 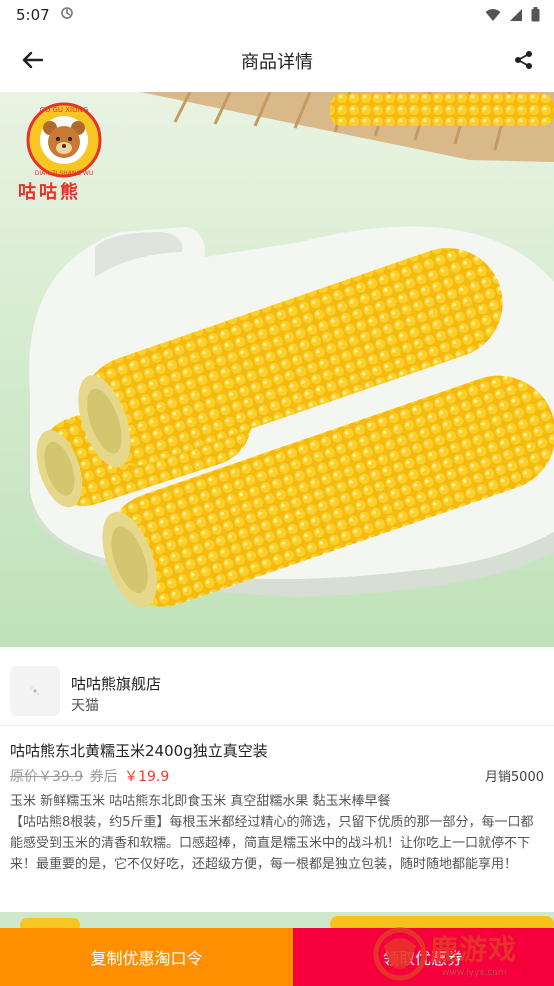 What do you see at coordinates (200, 801) in the screenshot?
I see `product-keywords: 玉米 新鲜糯玉米 咕咕熊东北即食玉米 真空甜糯水果 黏玉米棒早餐` at bounding box center [200, 801].